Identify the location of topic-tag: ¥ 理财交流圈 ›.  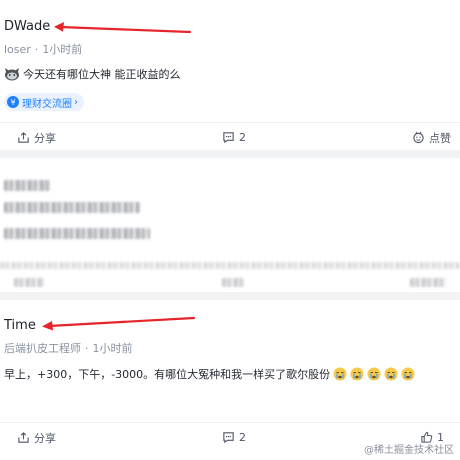
(44, 102).